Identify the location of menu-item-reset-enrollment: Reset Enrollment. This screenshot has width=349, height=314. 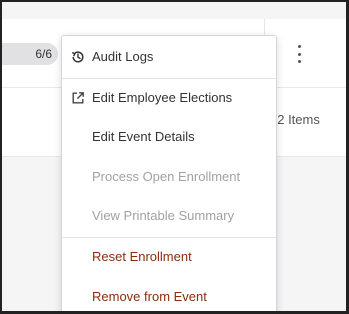
(169, 257).